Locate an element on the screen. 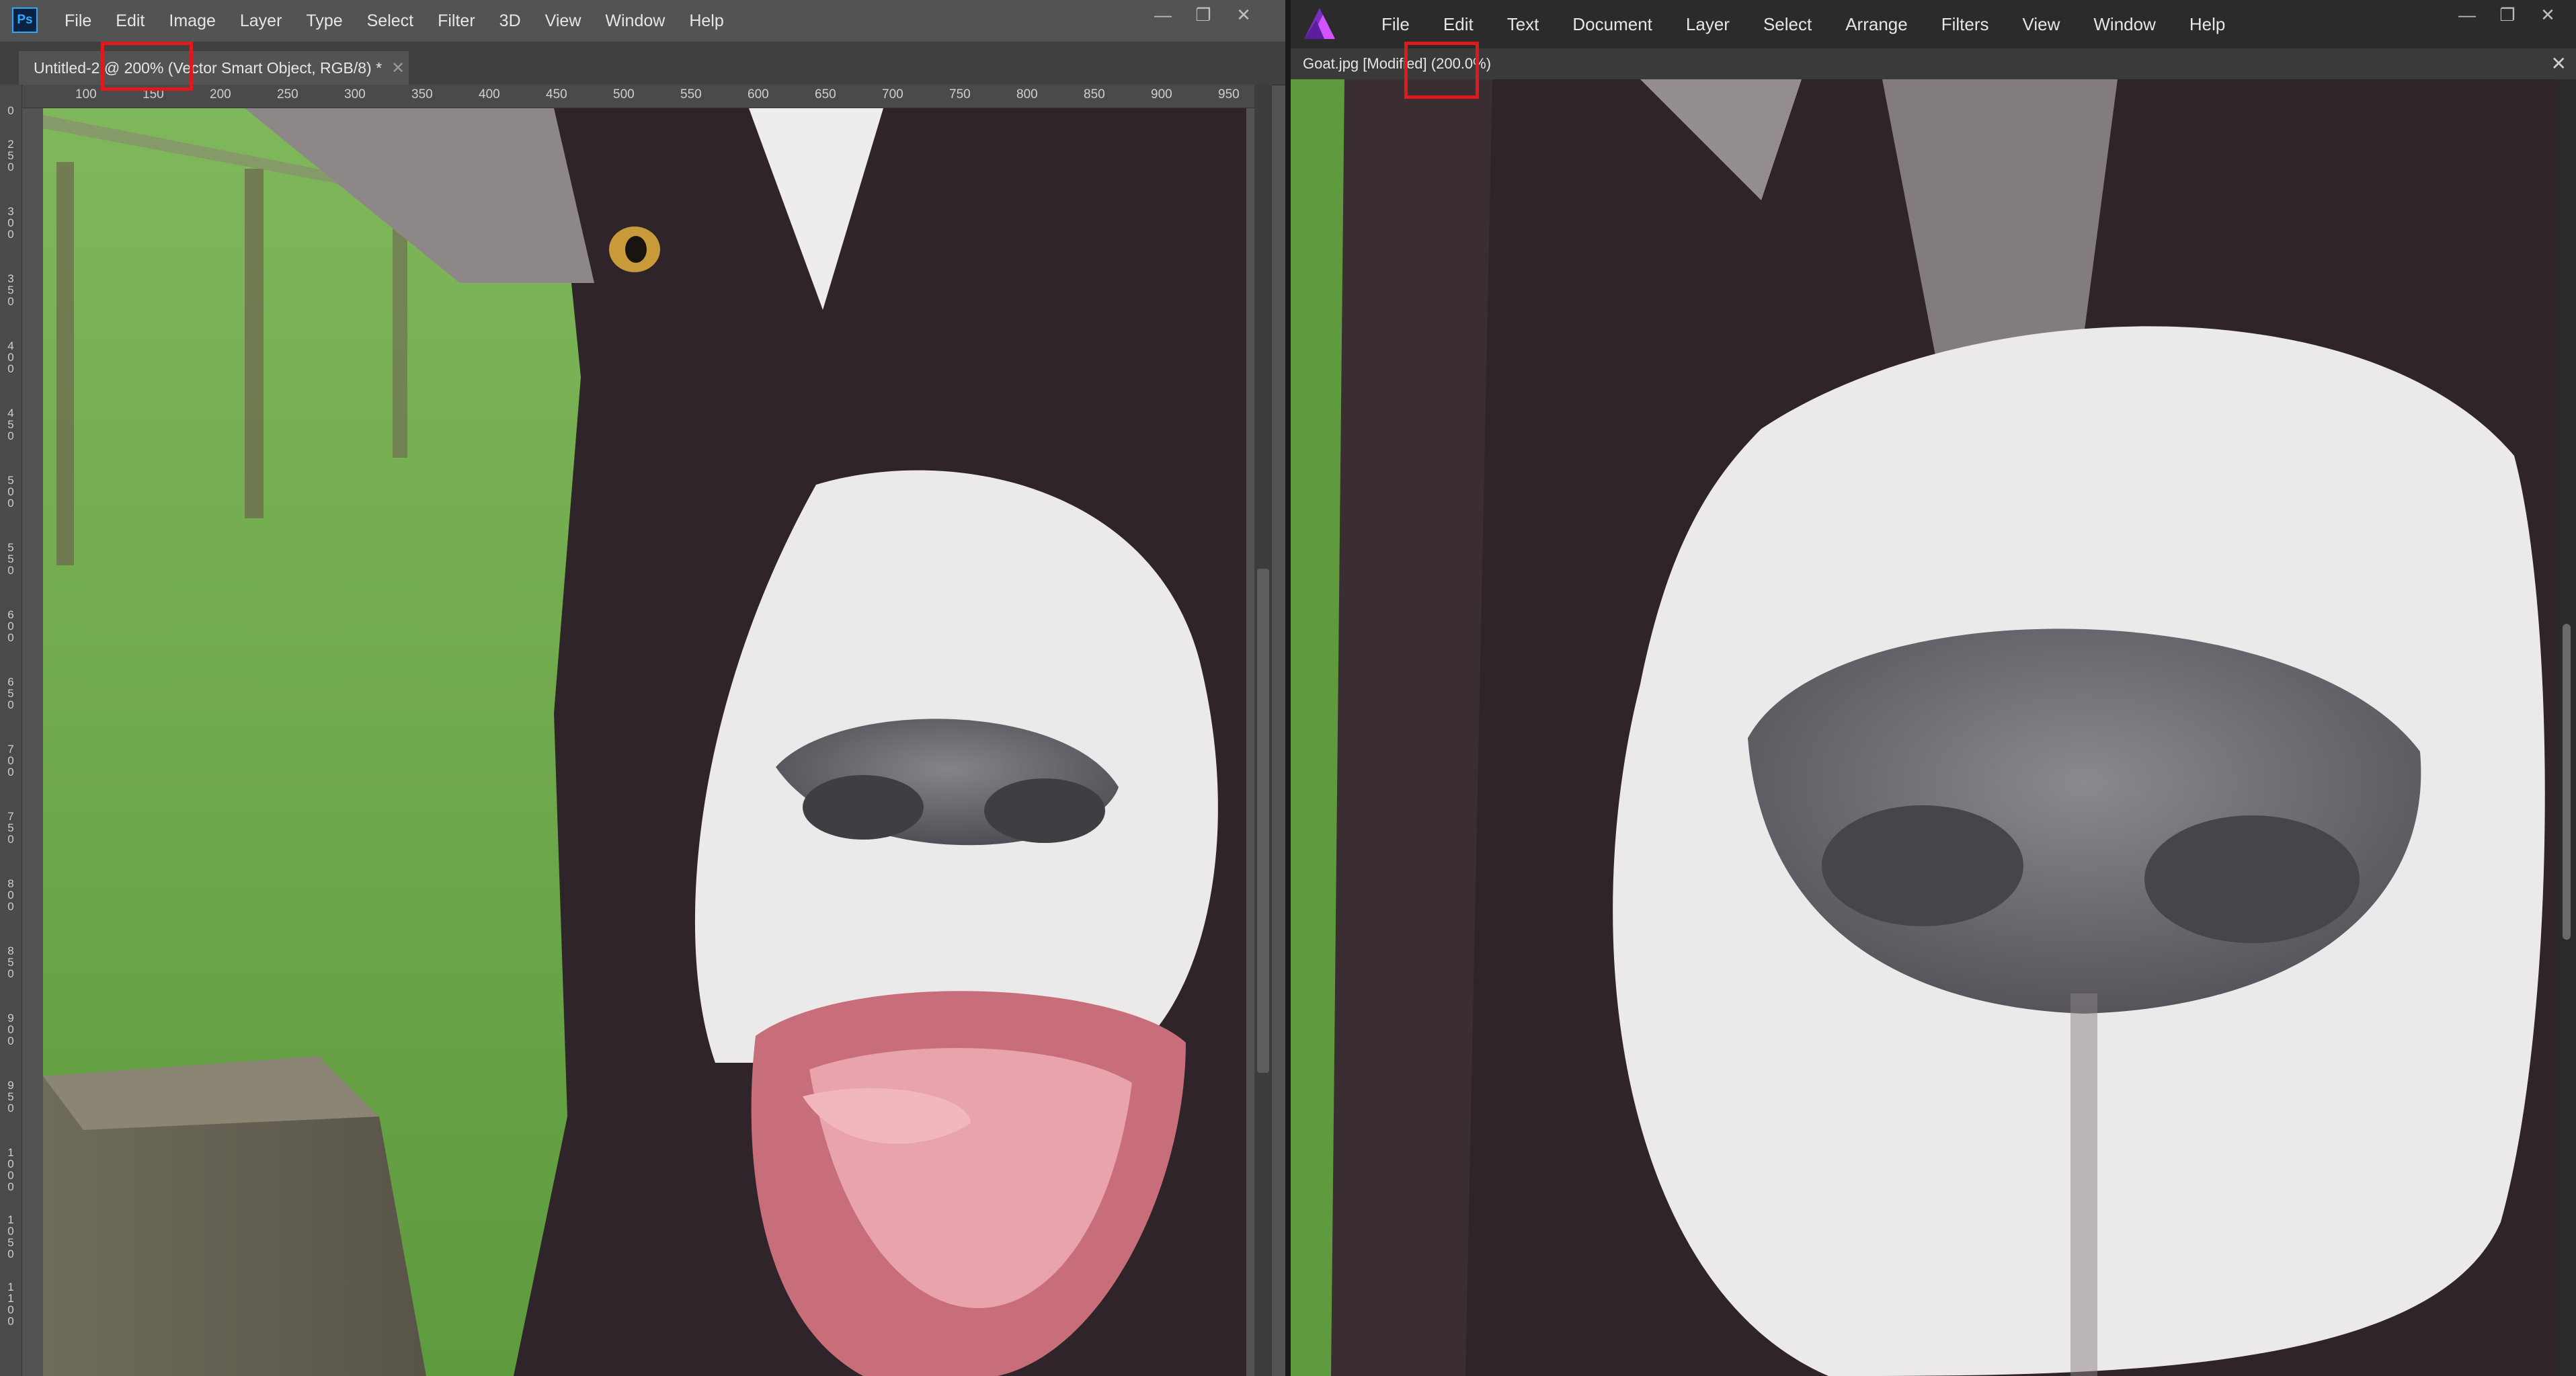  ps-menu-type: Type is located at coordinates (324, 21).